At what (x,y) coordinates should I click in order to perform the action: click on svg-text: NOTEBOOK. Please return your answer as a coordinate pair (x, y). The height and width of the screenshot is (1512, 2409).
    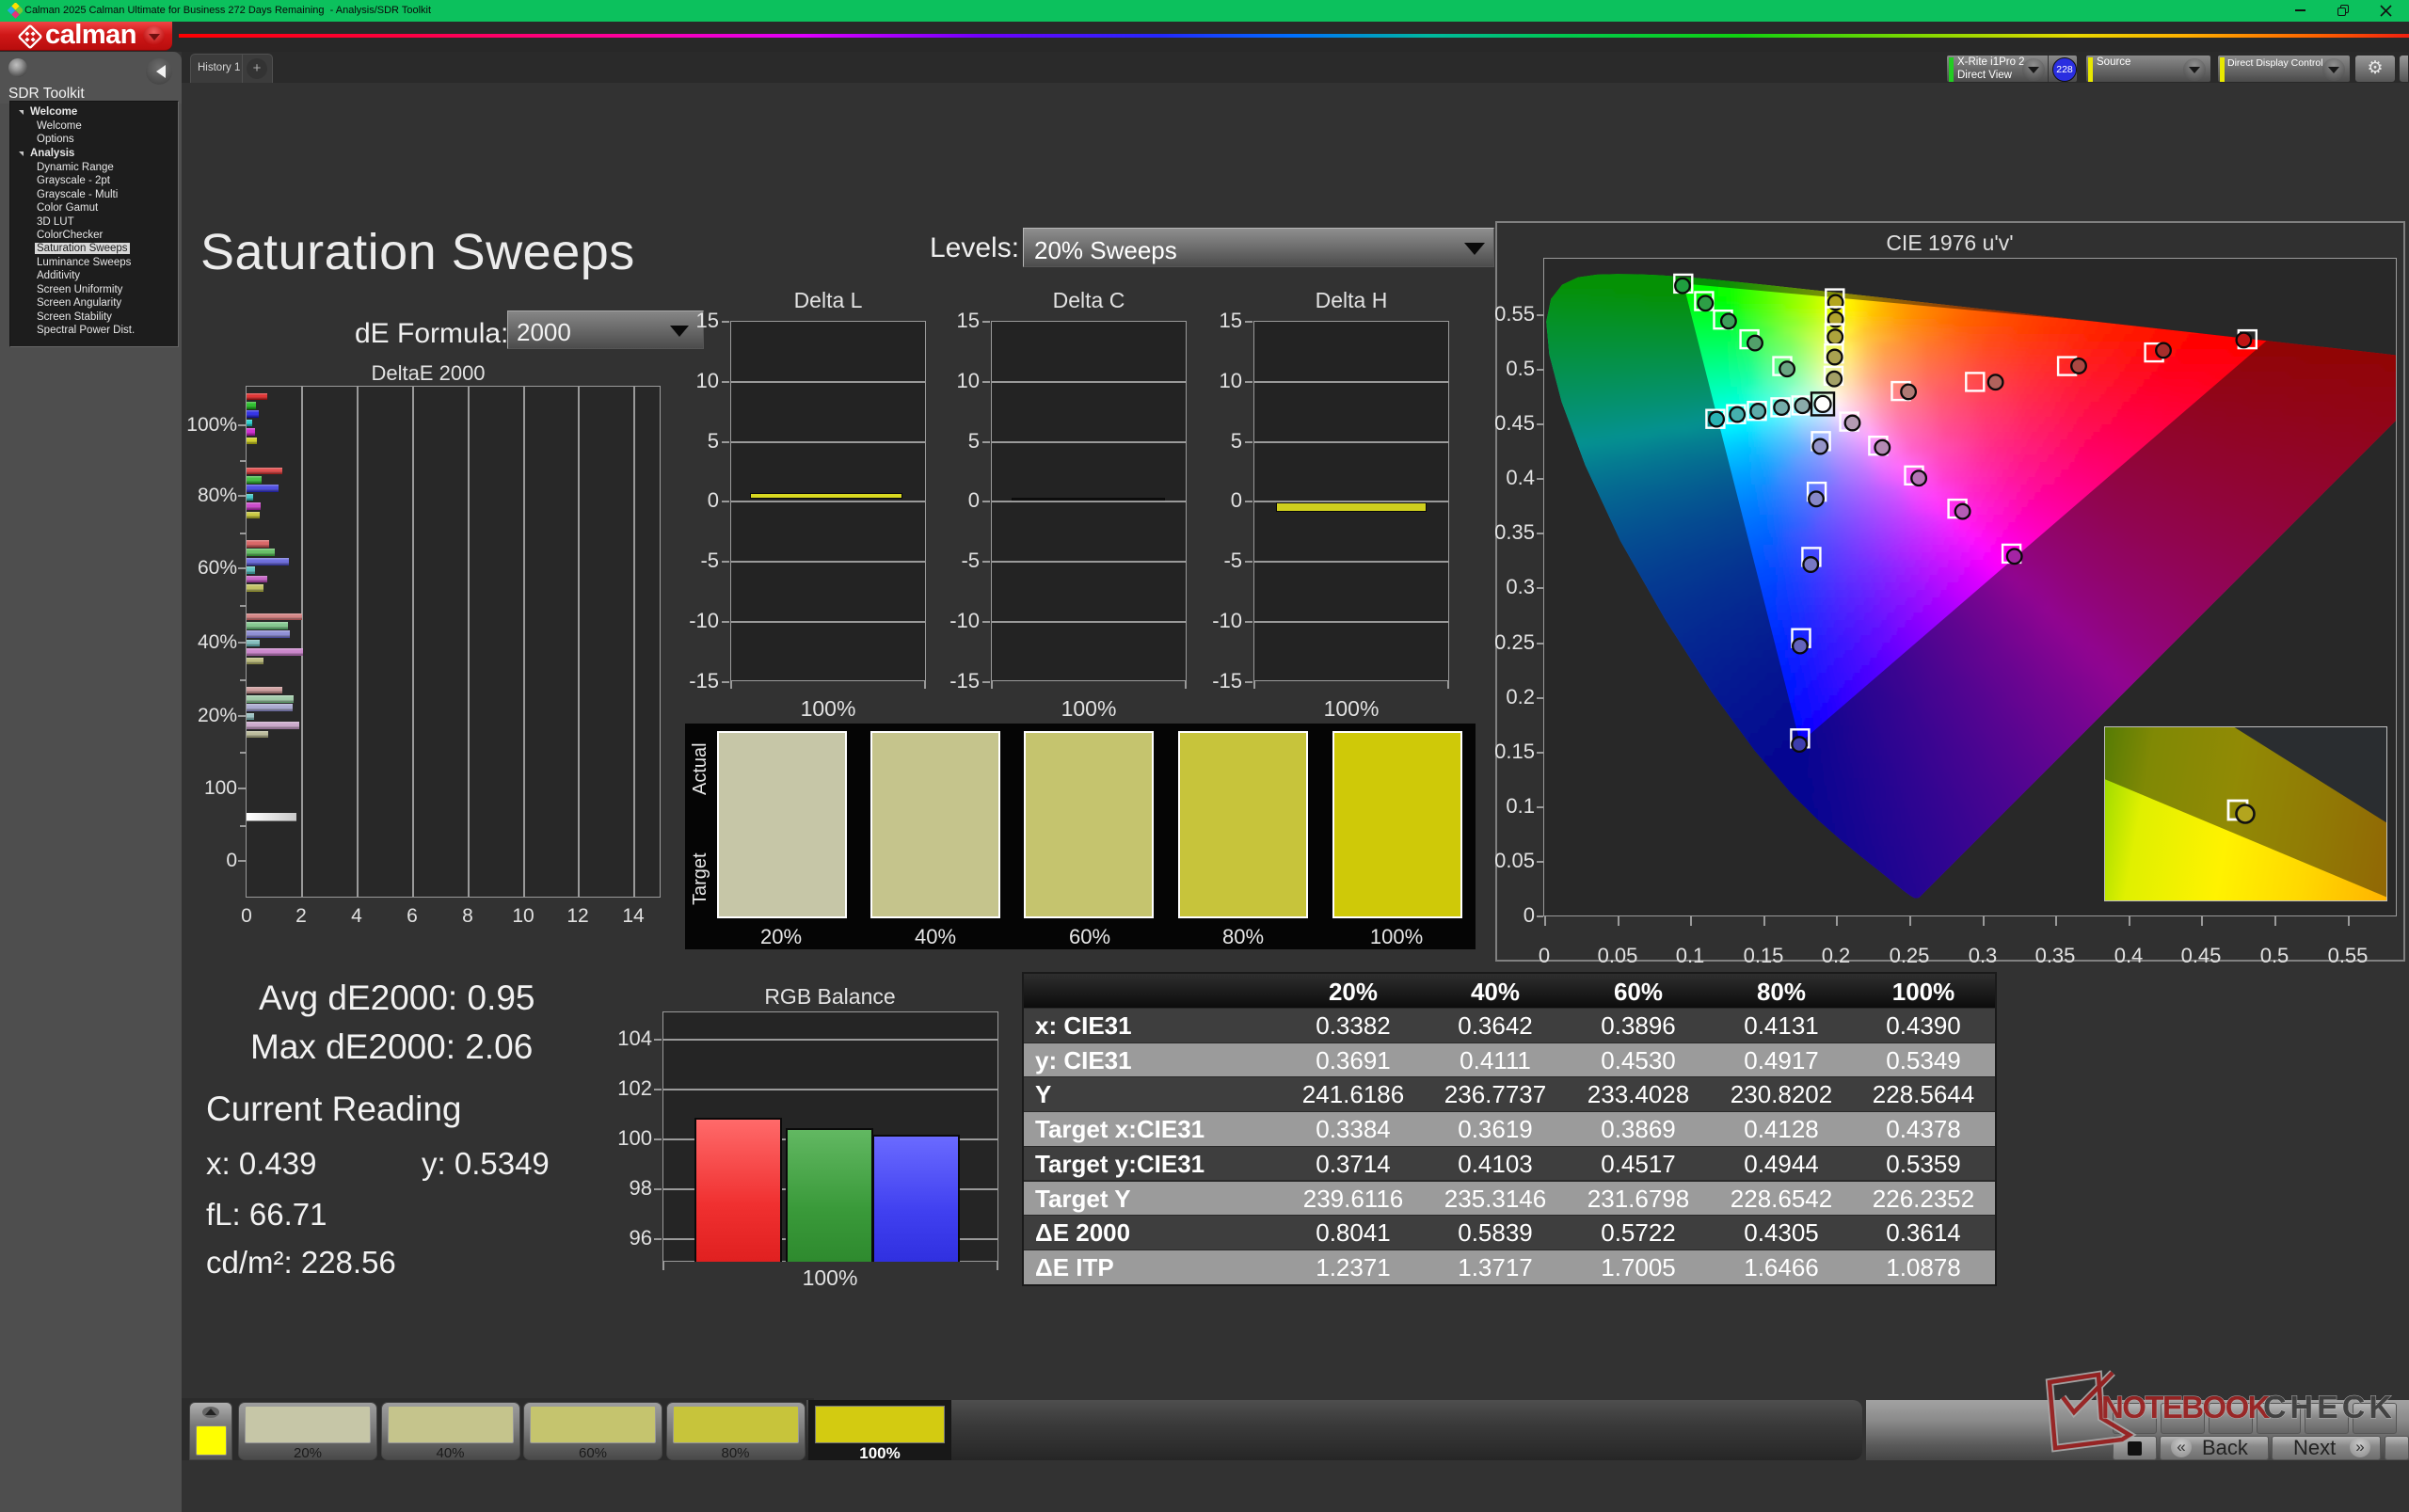
    Looking at the image, I should click on (2186, 1407).